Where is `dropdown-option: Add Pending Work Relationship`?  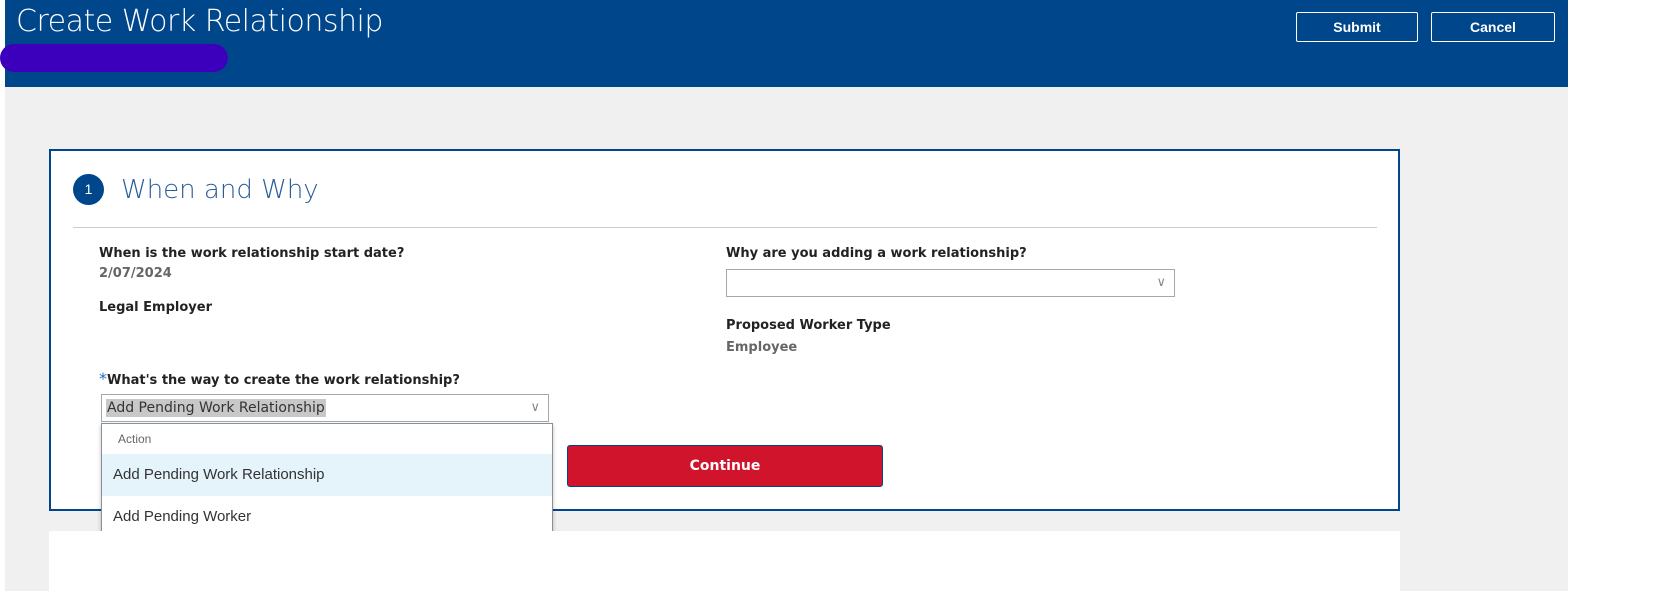
dropdown-option: Add Pending Work Relationship is located at coordinates (327, 475).